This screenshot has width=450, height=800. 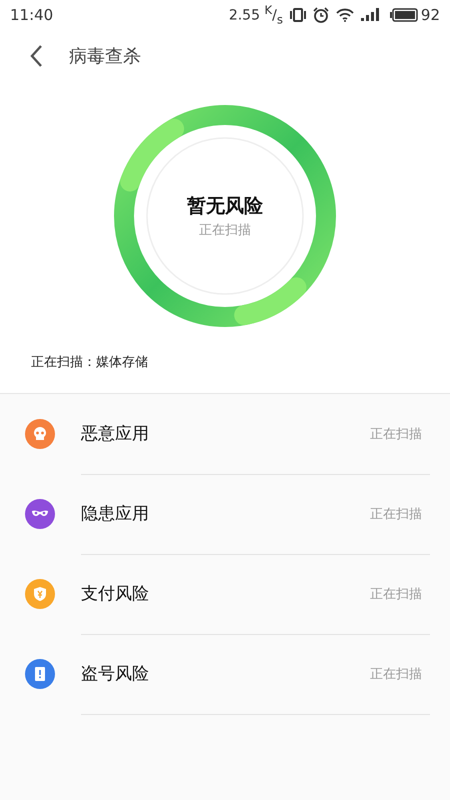 What do you see at coordinates (115, 514) in the screenshot?
I see `category-label: 隐患应用` at bounding box center [115, 514].